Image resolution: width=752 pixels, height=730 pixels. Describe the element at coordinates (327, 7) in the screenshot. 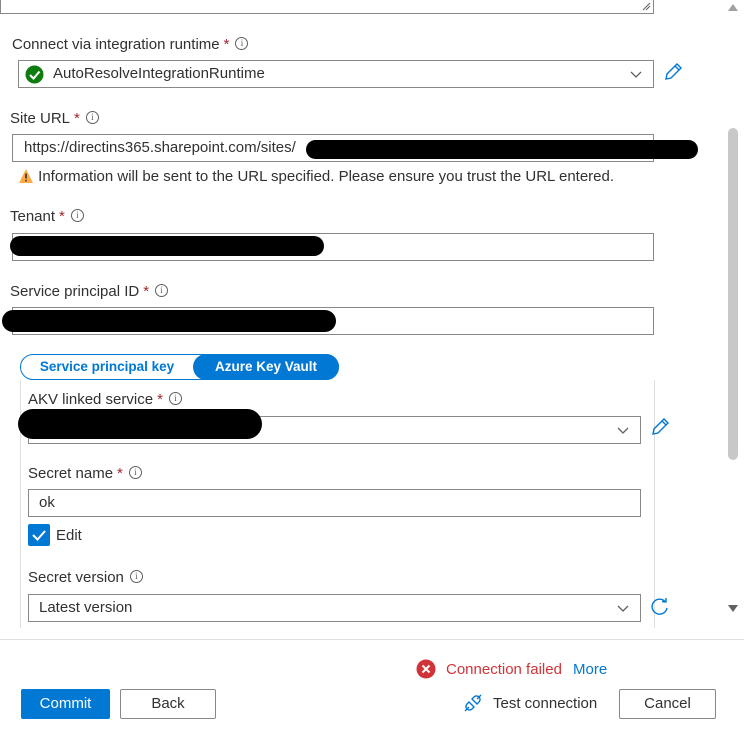

I see `description-textarea` at that location.